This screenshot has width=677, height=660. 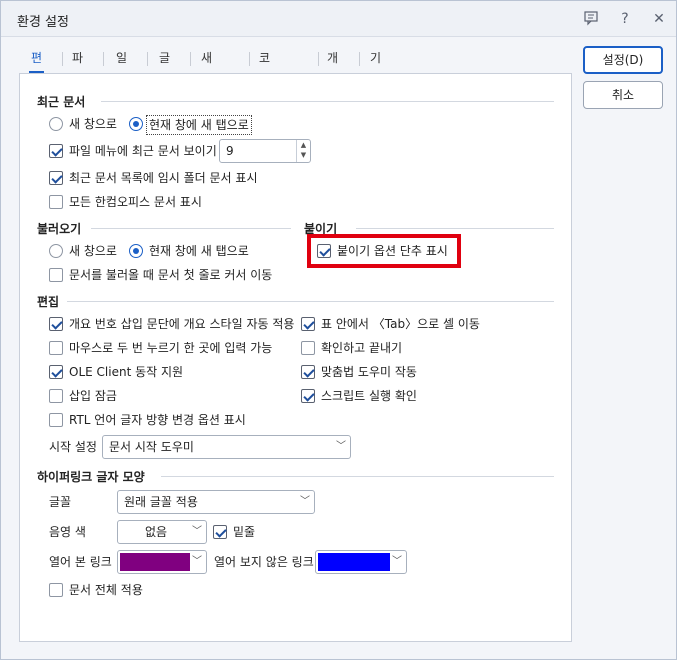 I want to click on visited-link-color-select: ﹀, so click(x=162, y=562).